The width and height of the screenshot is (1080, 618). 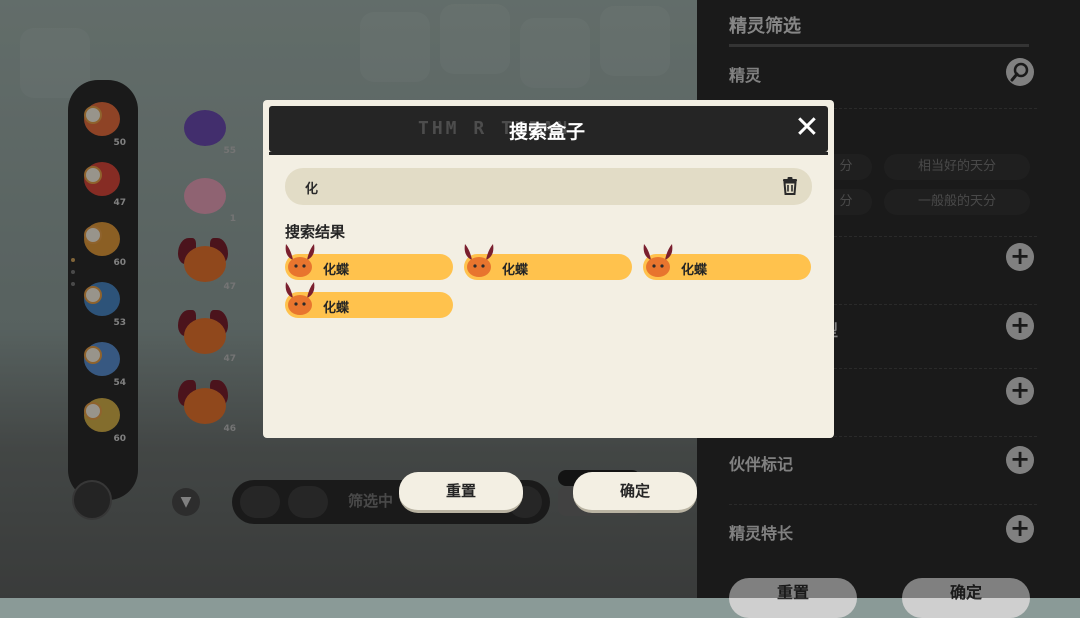 I want to click on reset-button: 重置, so click(x=461, y=492).